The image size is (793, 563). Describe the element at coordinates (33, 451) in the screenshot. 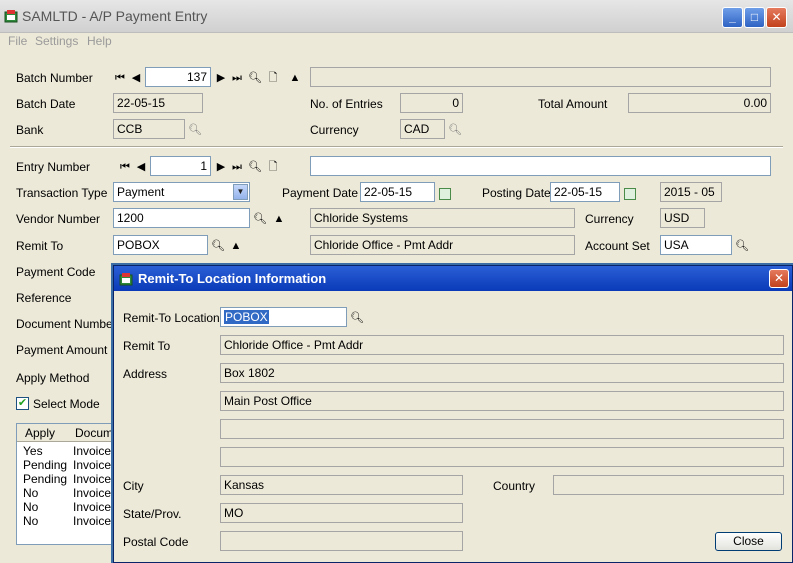

I see `cell-apply: Yes` at that location.